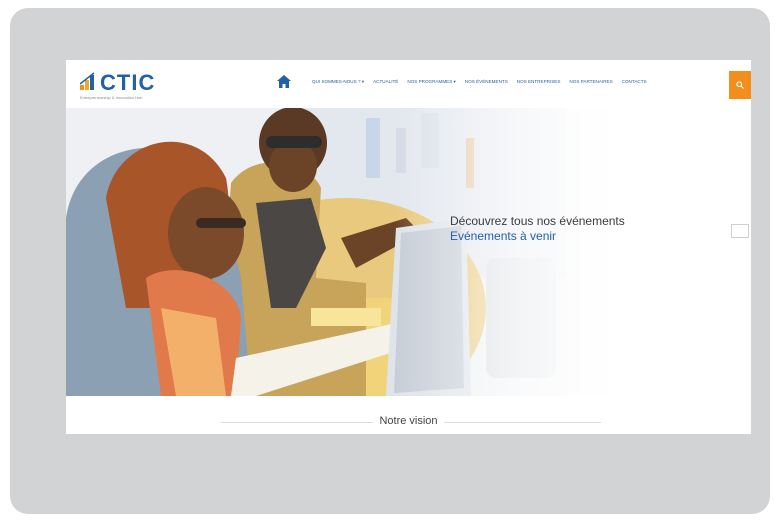  What do you see at coordinates (431, 82) in the screenshot?
I see `menu-item-nos-programmes: Nos programmes ▾` at bounding box center [431, 82].